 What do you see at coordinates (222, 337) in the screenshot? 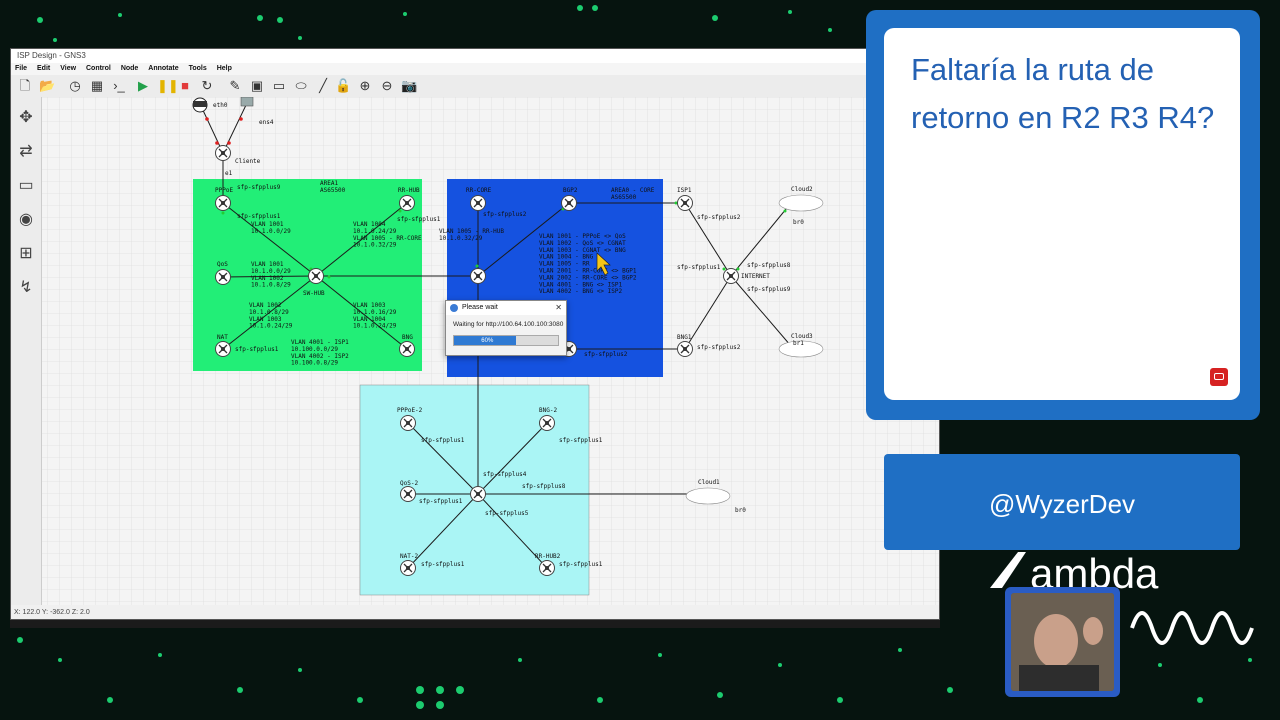
I see `node-label-nat: NAT` at bounding box center [222, 337].